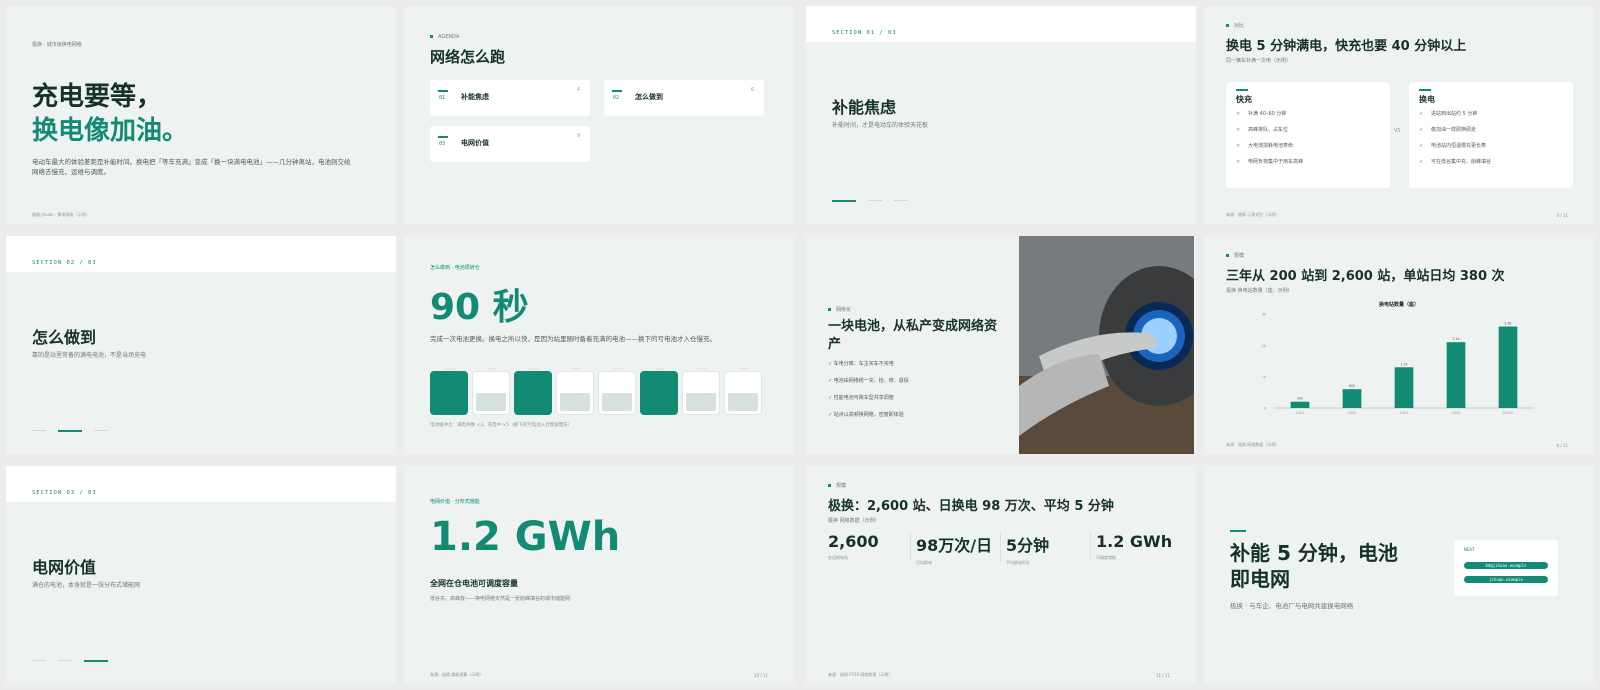 The width and height of the screenshot is (1600, 690). Describe the element at coordinates (866, 415) in the screenshot. I see `list-item: ✓ 站点以高频换网络，密度即体验` at that location.